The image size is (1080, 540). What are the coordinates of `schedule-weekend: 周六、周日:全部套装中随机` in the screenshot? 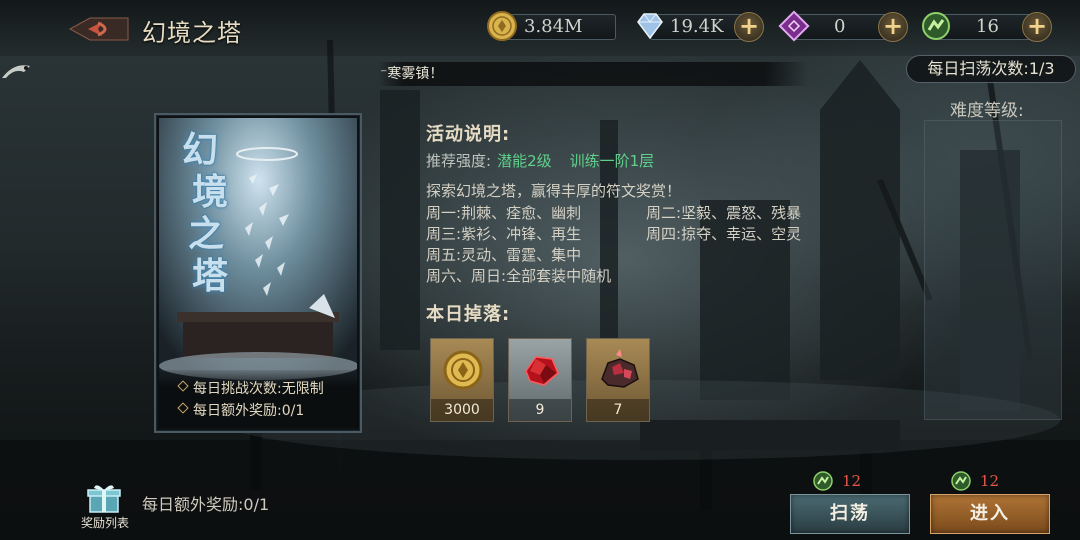 It's located at (518, 275).